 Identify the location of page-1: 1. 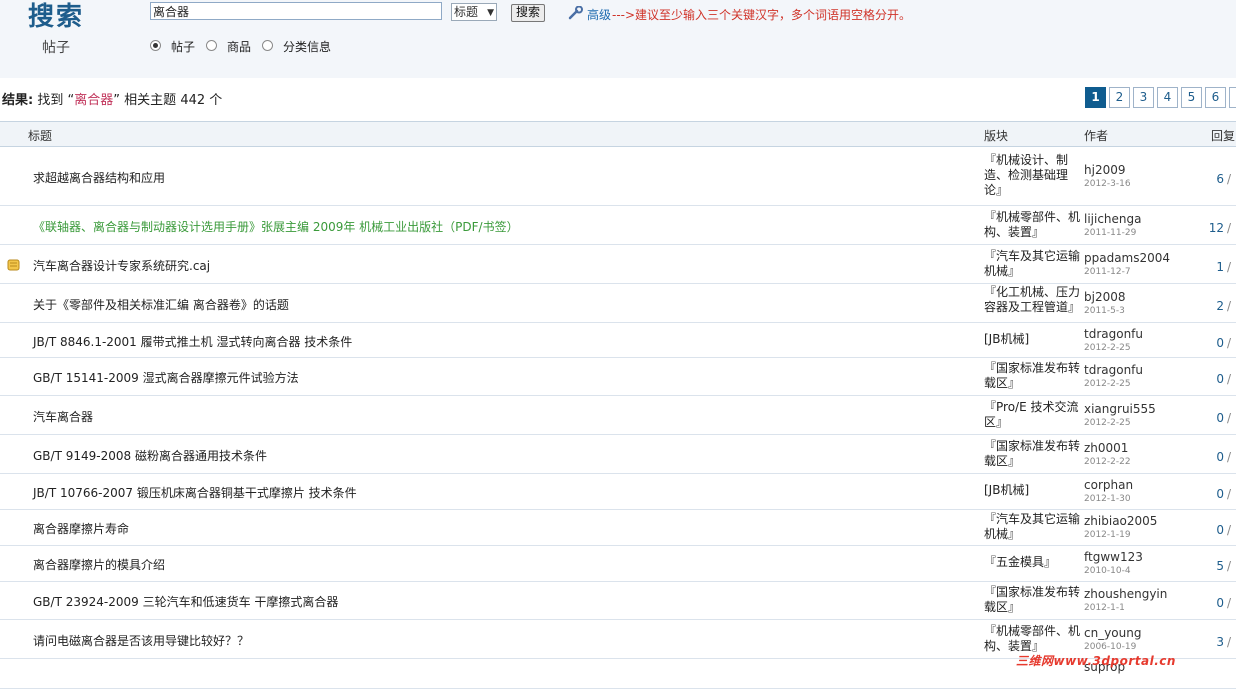
(1095, 97).